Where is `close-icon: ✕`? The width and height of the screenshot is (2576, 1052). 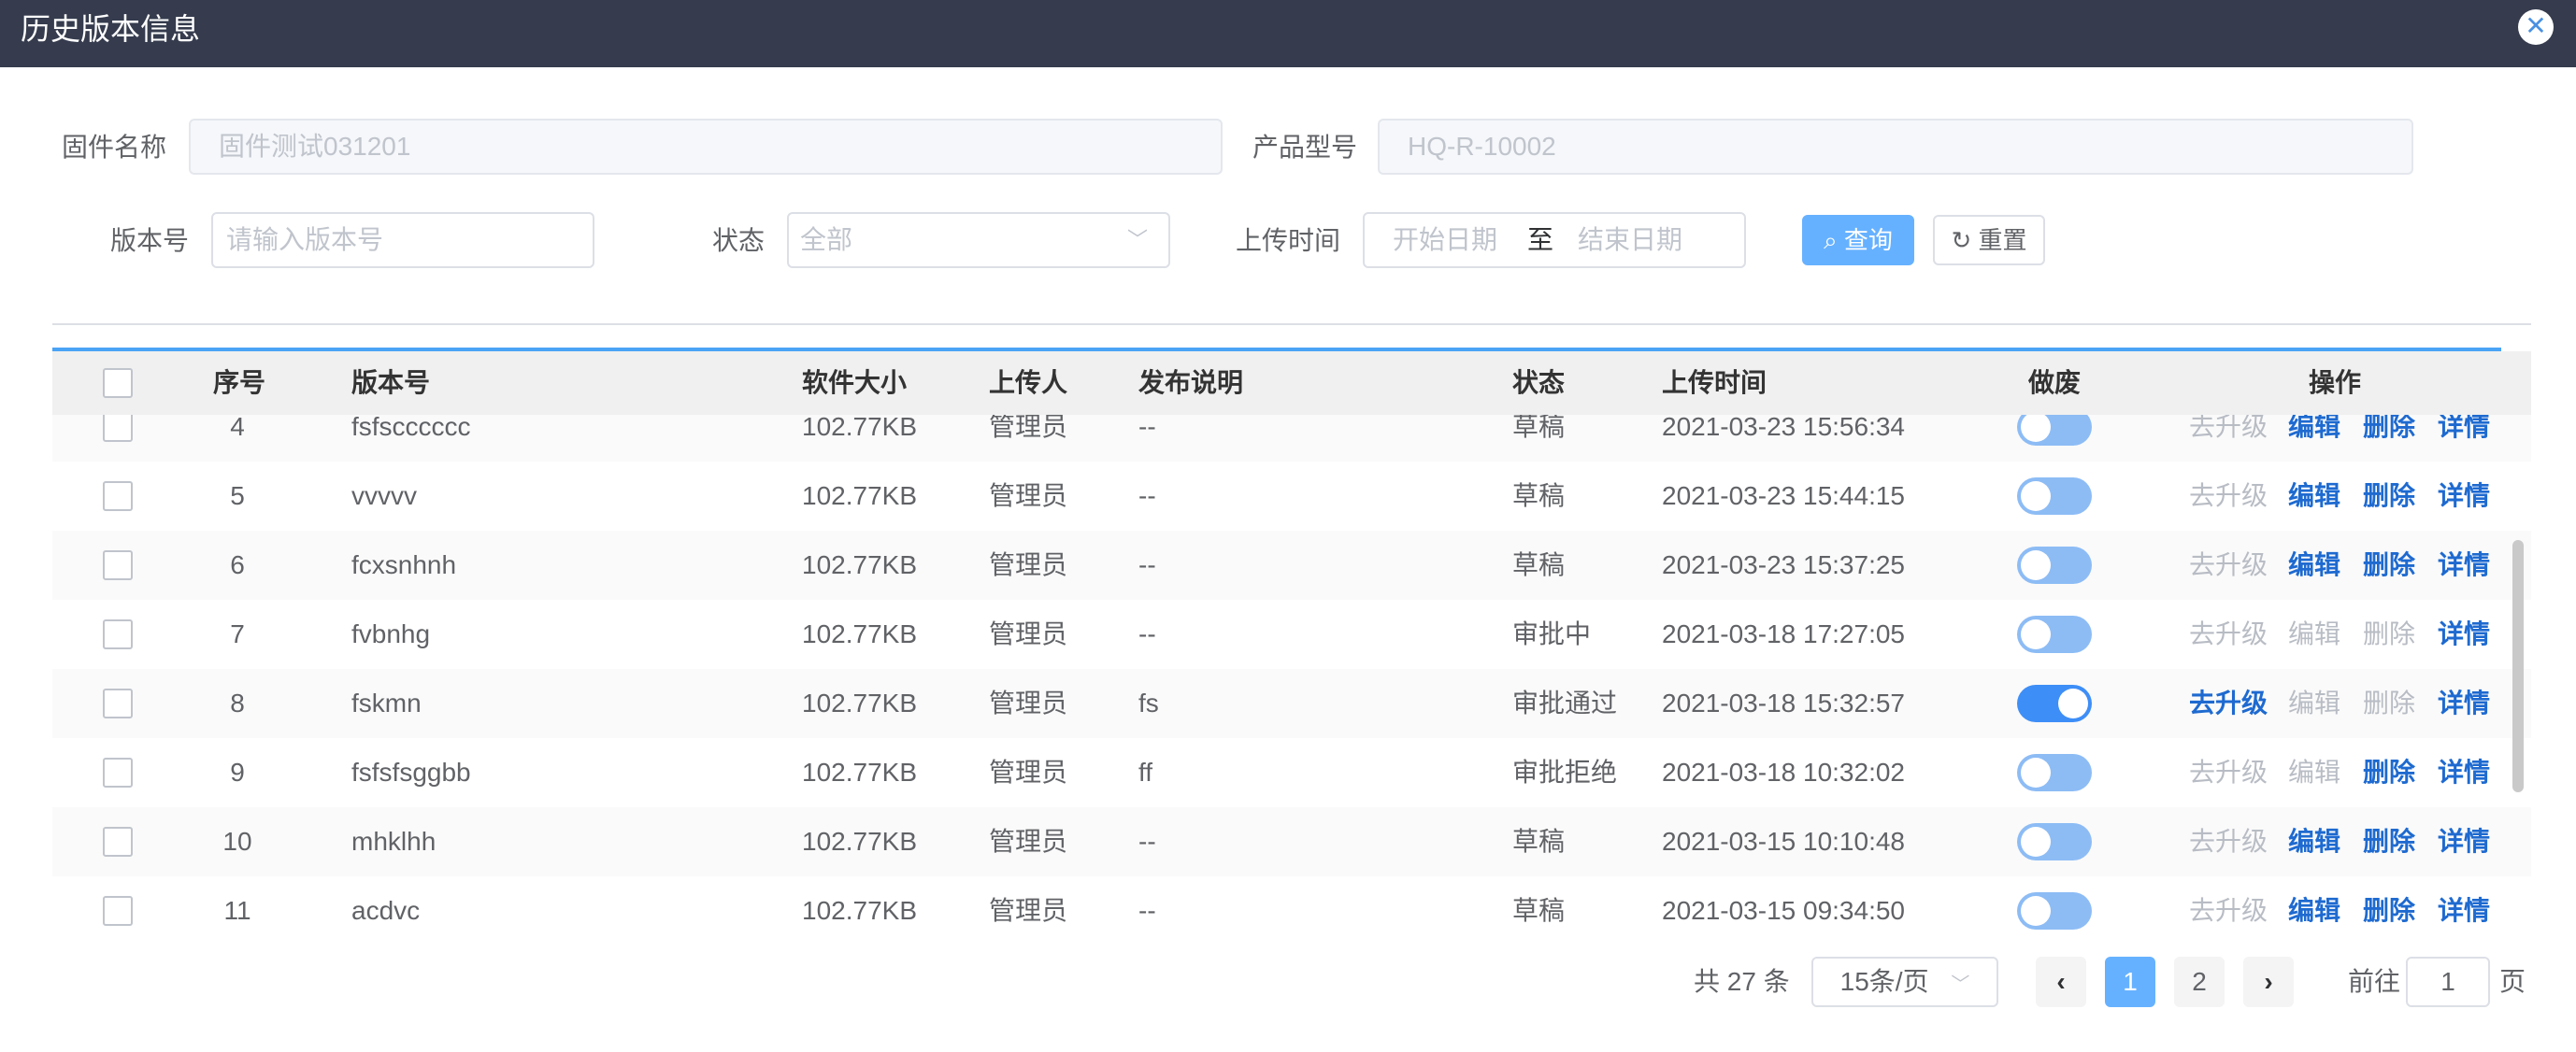
close-icon: ✕ is located at coordinates (2536, 27).